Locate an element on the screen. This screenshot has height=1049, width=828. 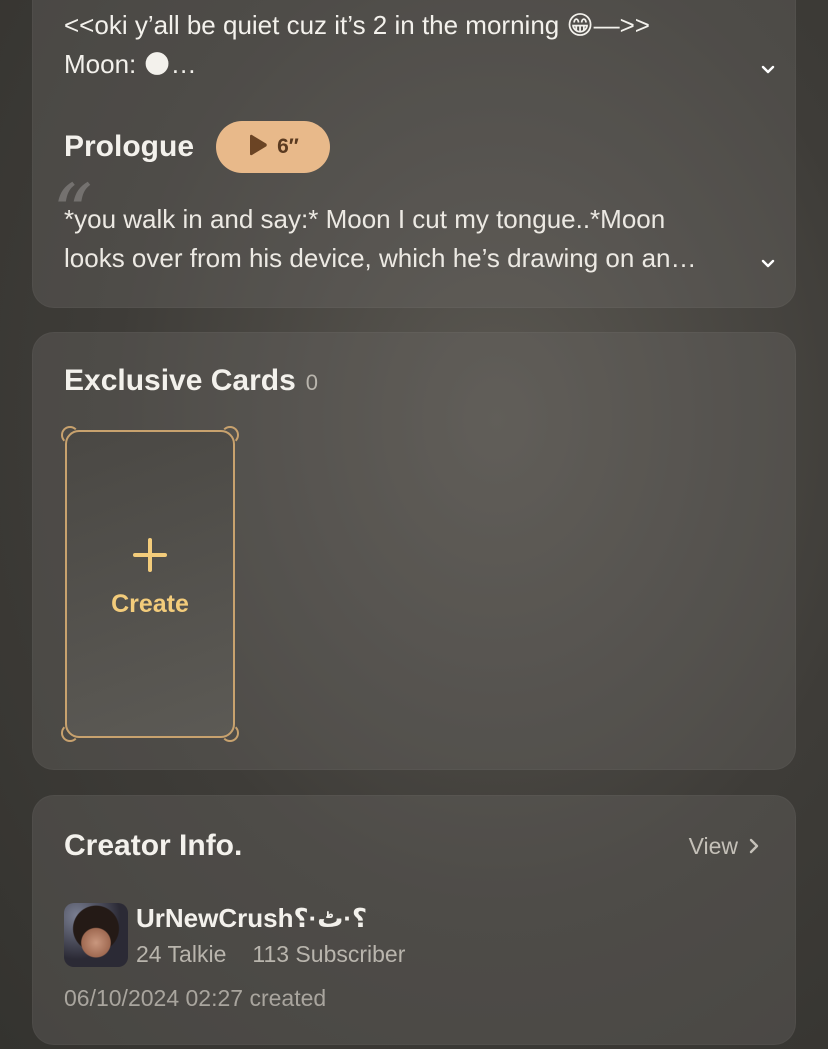
prologue-audio-button: 6″ is located at coordinates (273, 147).